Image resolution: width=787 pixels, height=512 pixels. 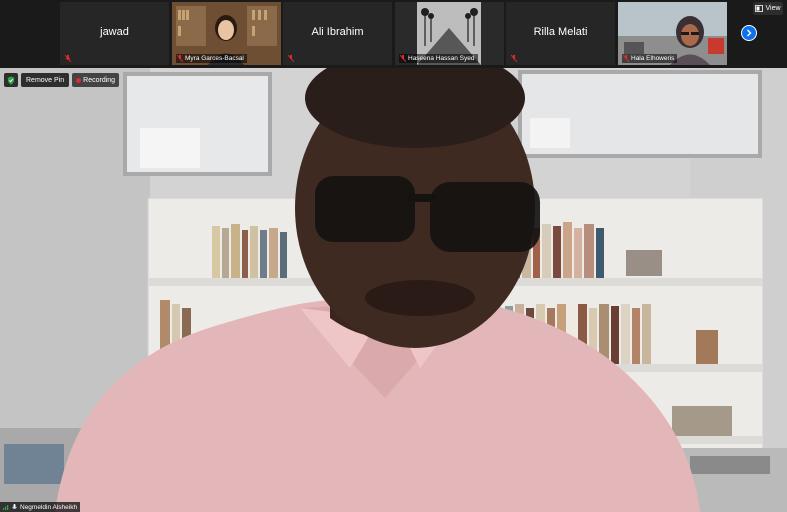 I want to click on active-speaker-label: Negmeldin Alsheikh, so click(x=40, y=507).